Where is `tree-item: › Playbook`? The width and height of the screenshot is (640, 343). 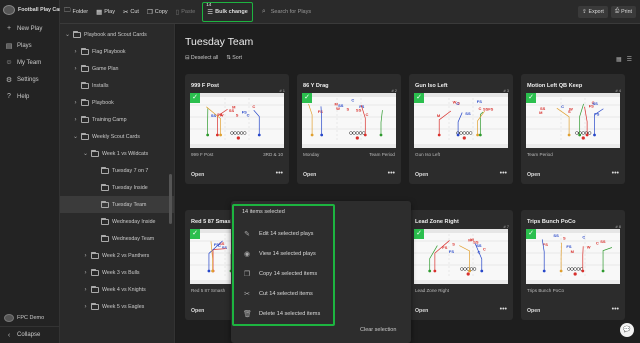 tree-item: › Playbook is located at coordinates (87, 102).